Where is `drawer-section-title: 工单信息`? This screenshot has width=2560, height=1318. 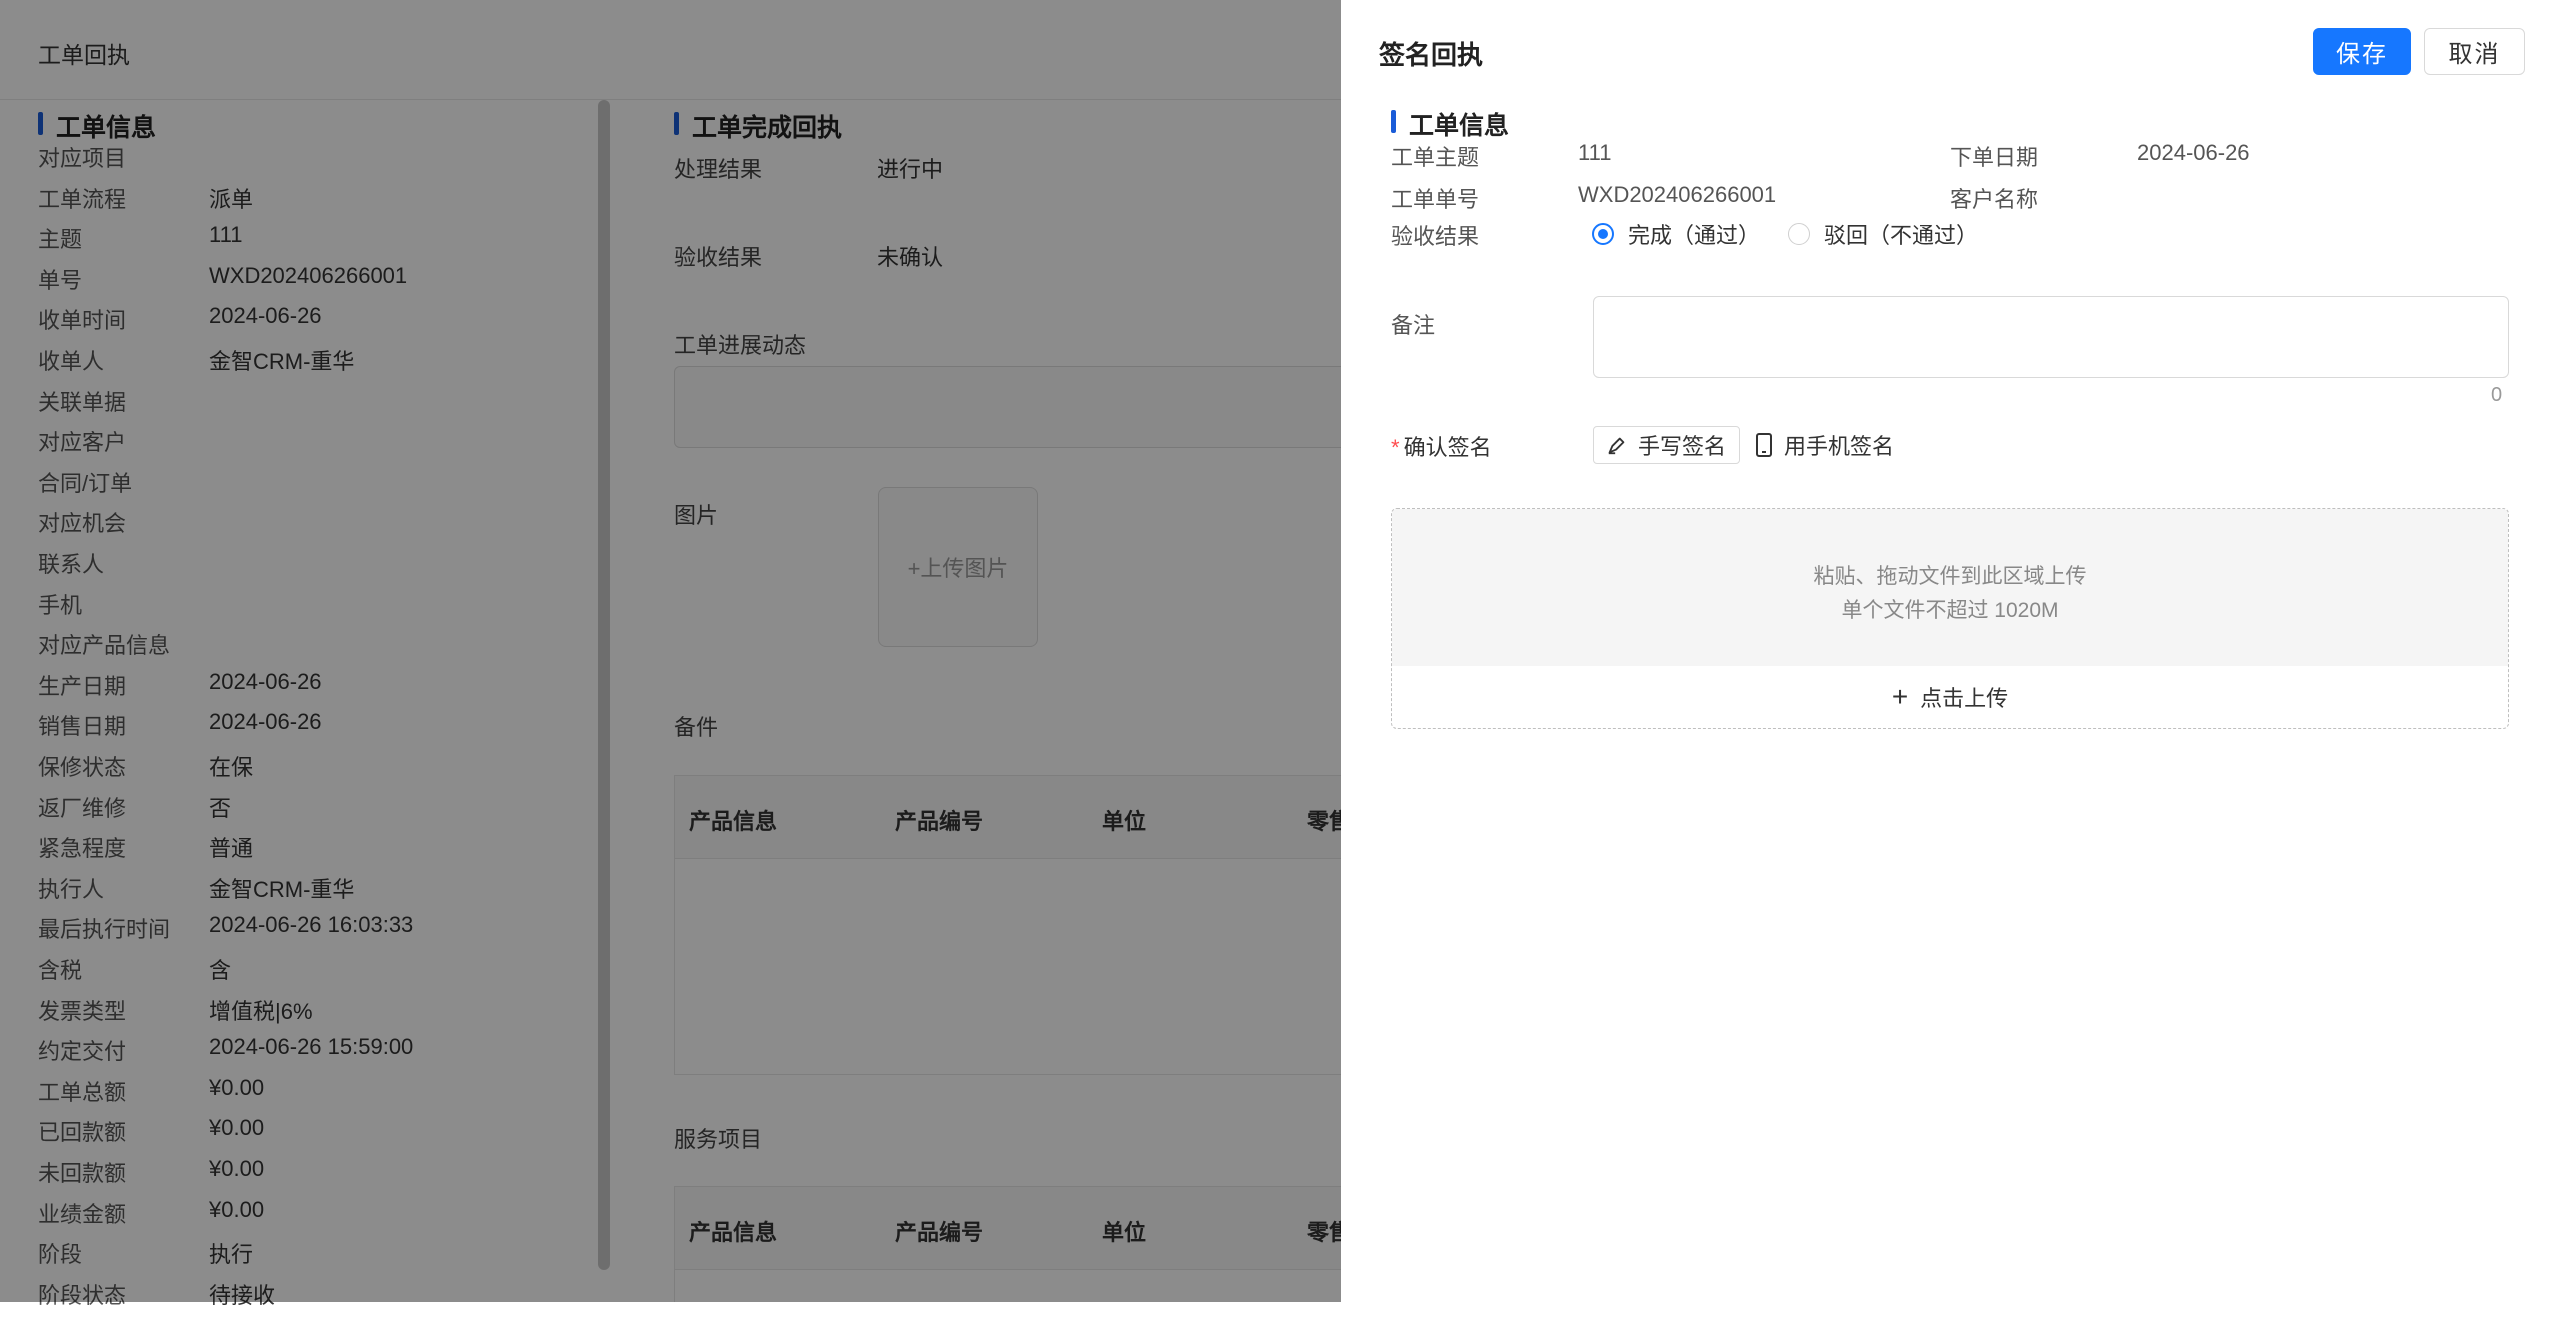 drawer-section-title: 工单信息 is located at coordinates (1450, 124).